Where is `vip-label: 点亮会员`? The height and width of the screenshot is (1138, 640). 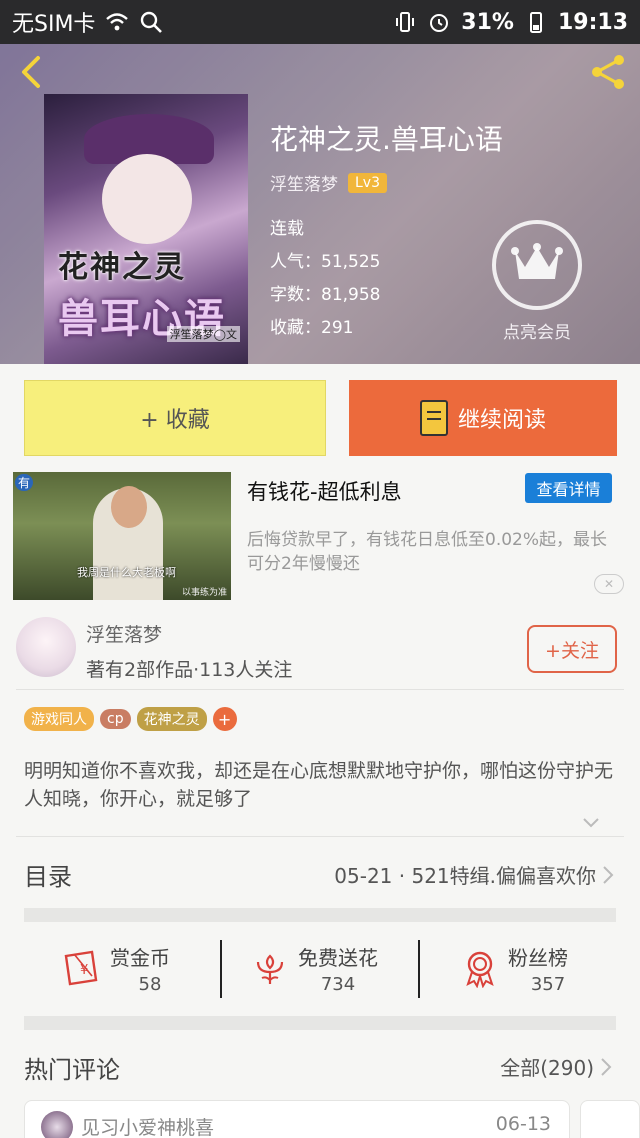
vip-label: 点亮会员 is located at coordinates (537, 330).